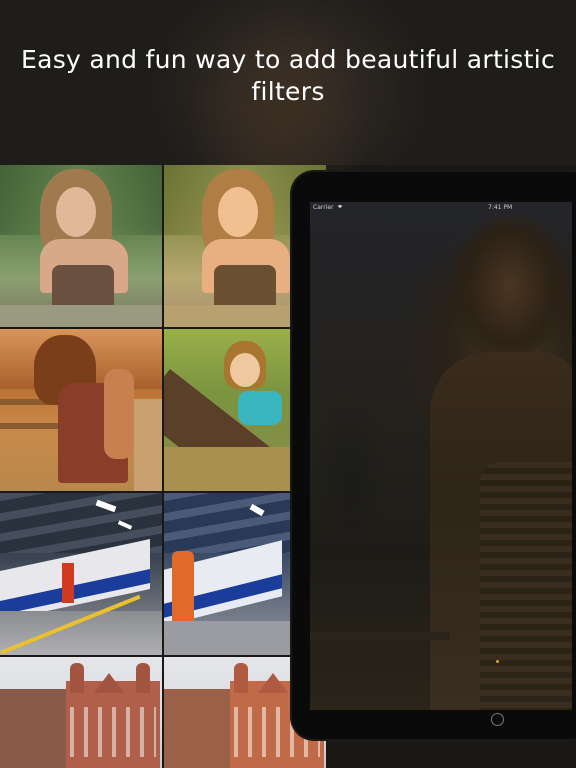  Describe the element at coordinates (81, 712) in the screenshot. I see `gallery-tile-building-original` at that location.